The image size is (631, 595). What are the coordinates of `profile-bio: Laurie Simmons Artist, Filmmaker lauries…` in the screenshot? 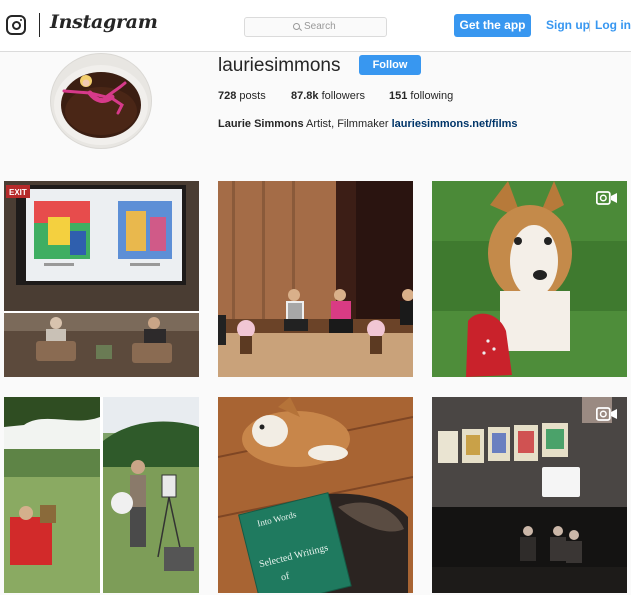 It's located at (368, 124).